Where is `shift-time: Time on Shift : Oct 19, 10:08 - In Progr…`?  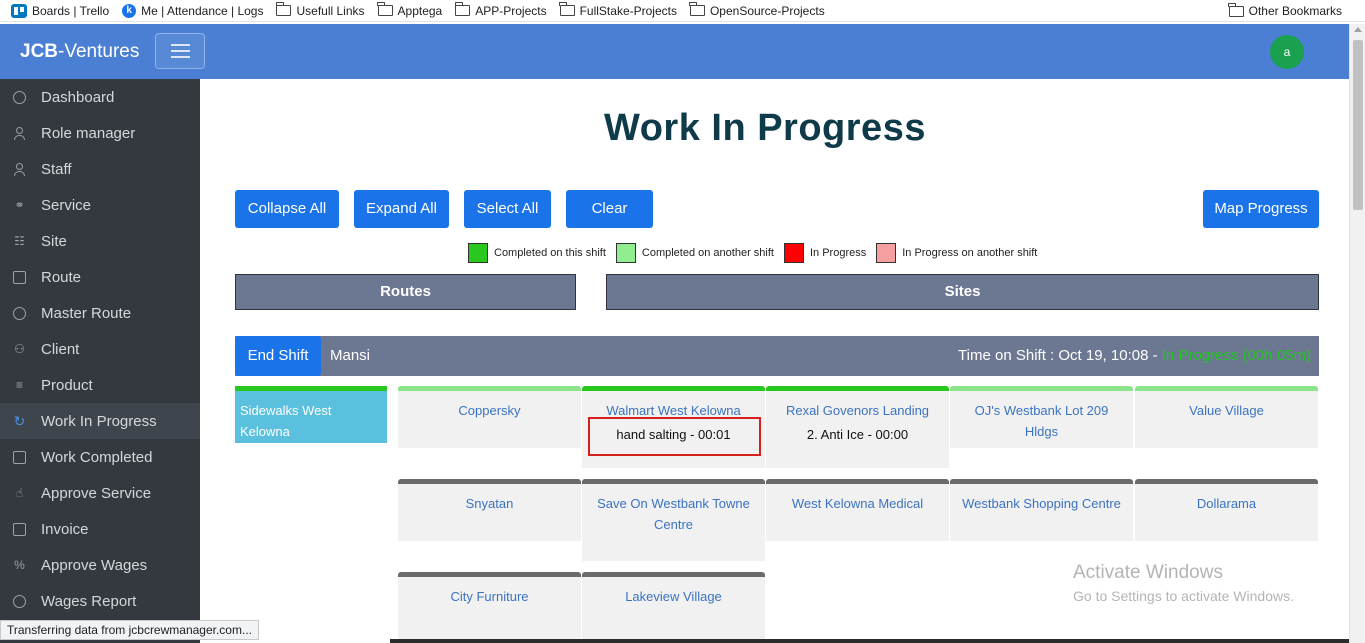 shift-time: Time on Shift : Oct 19, 10:08 - In Progr… is located at coordinates (1134, 355).